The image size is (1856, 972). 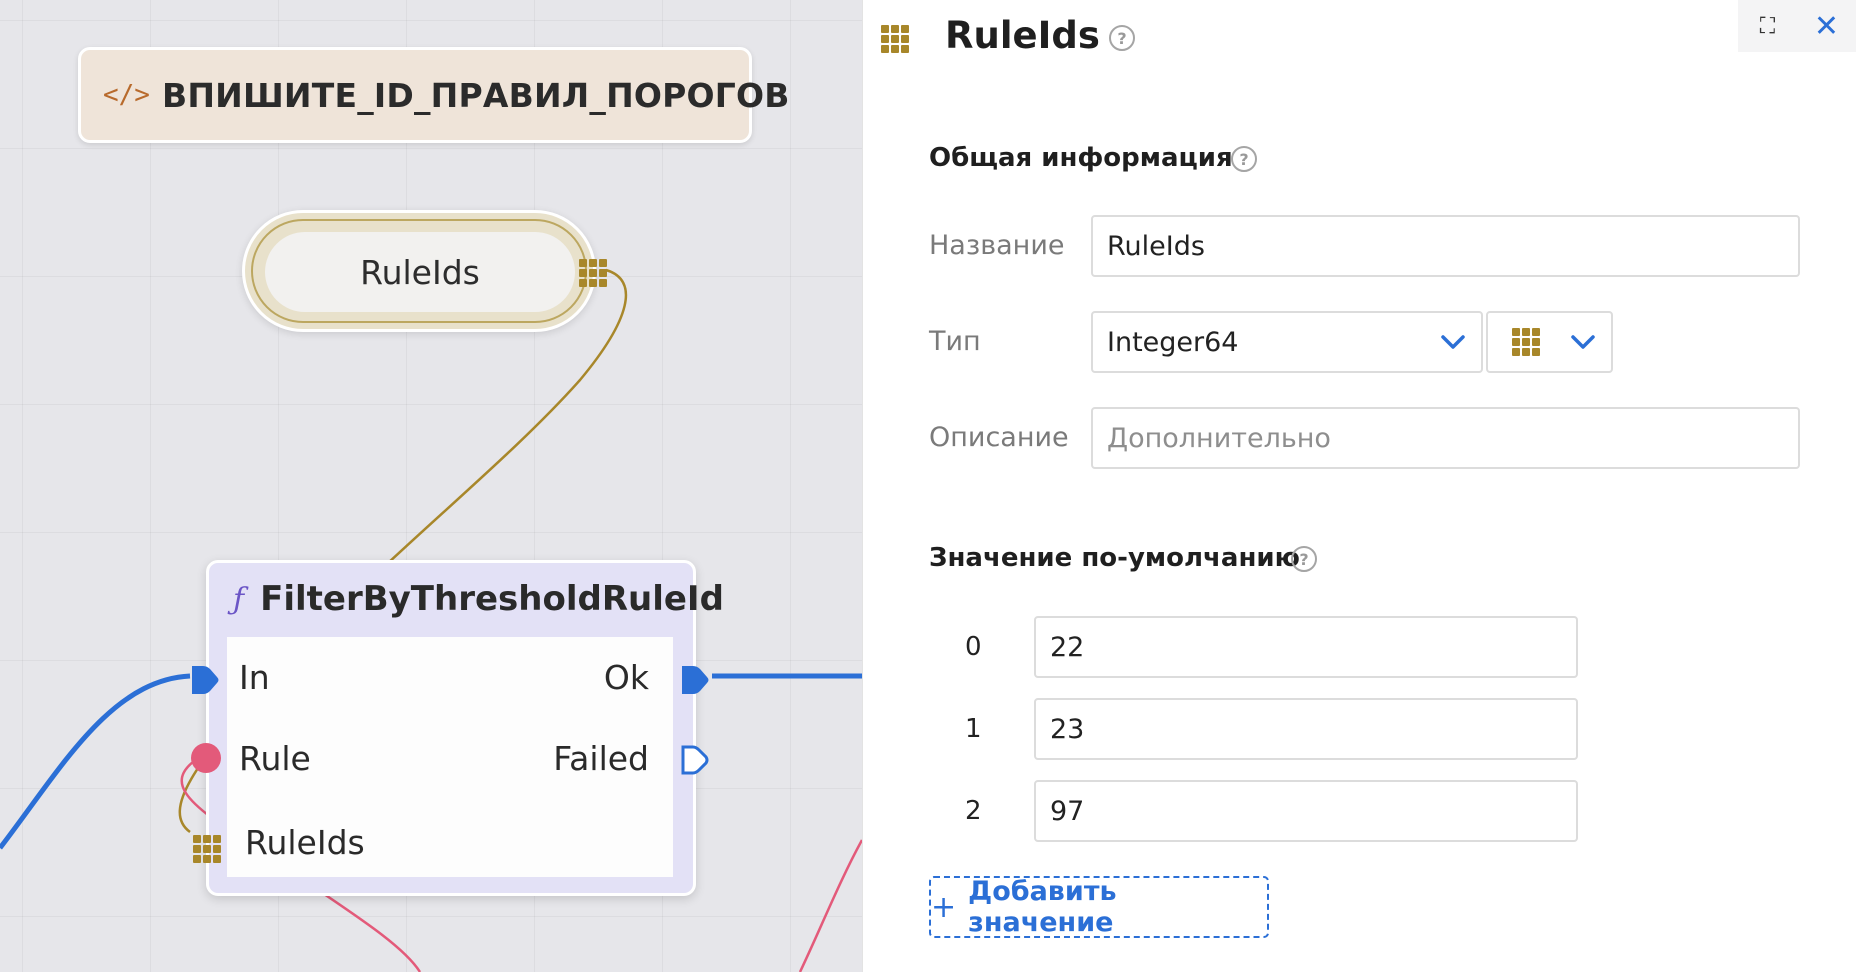 I want to click on default-value-field: 23, so click(x=1306, y=729).